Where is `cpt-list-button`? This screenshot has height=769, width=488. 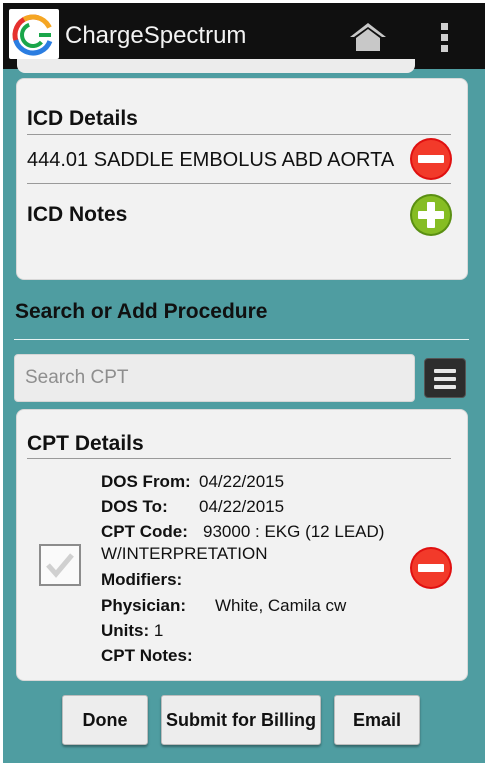 cpt-list-button is located at coordinates (445, 378).